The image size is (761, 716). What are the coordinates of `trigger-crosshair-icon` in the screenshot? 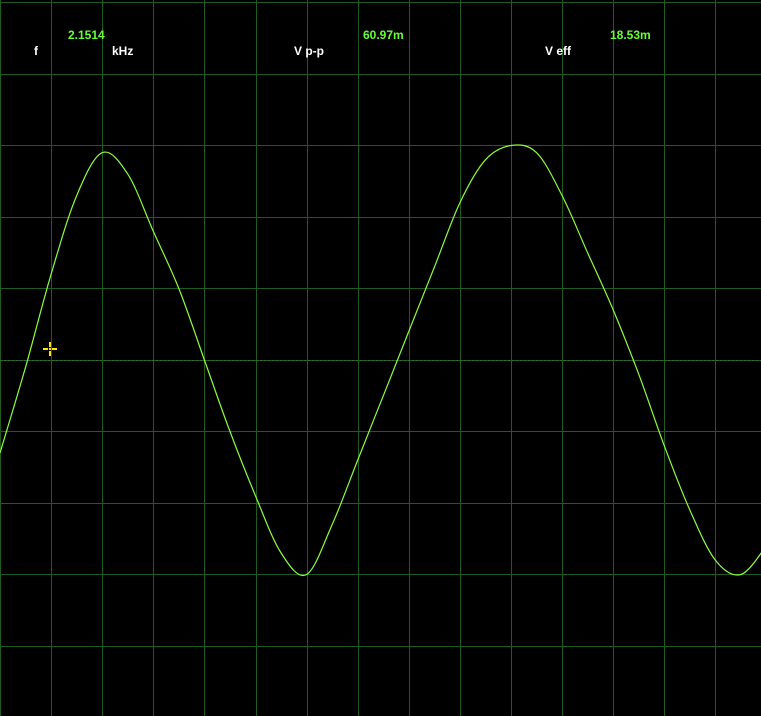 It's located at (50, 349).